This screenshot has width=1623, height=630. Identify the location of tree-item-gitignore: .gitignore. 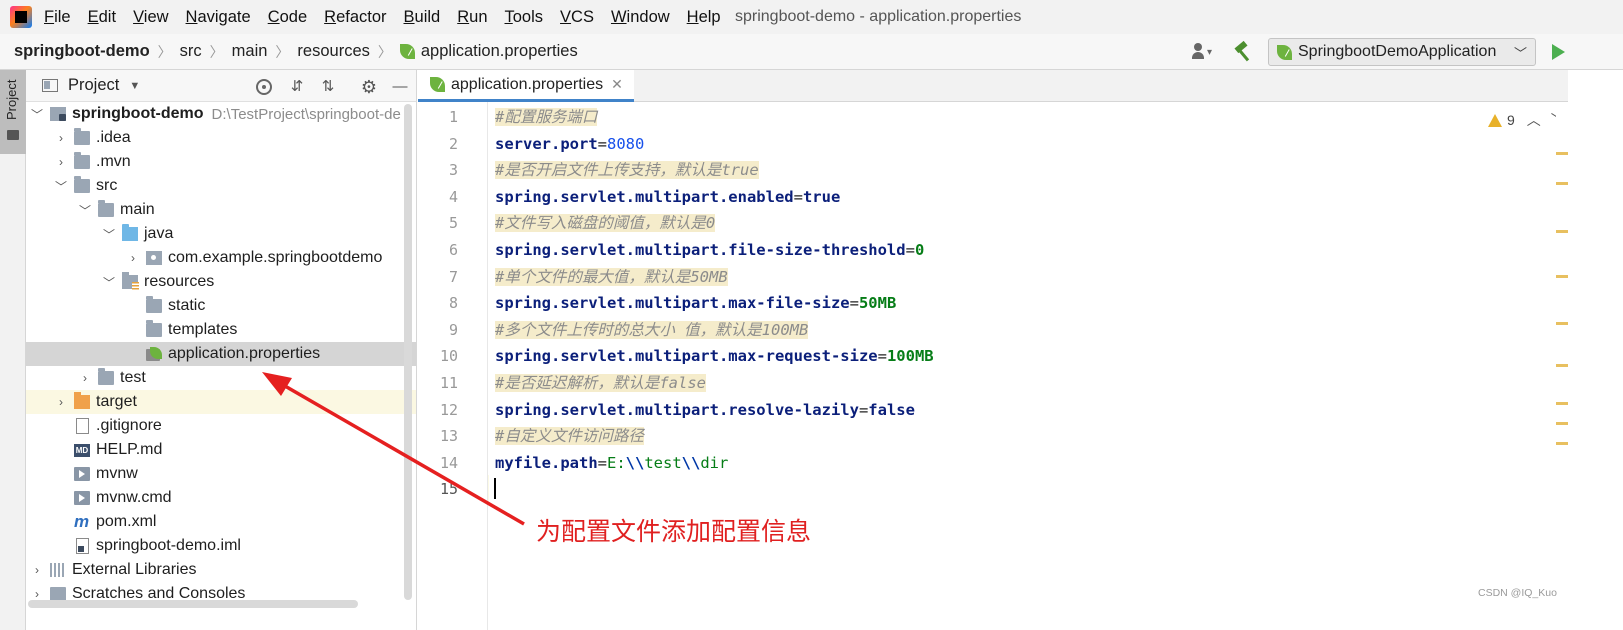
(242, 426).